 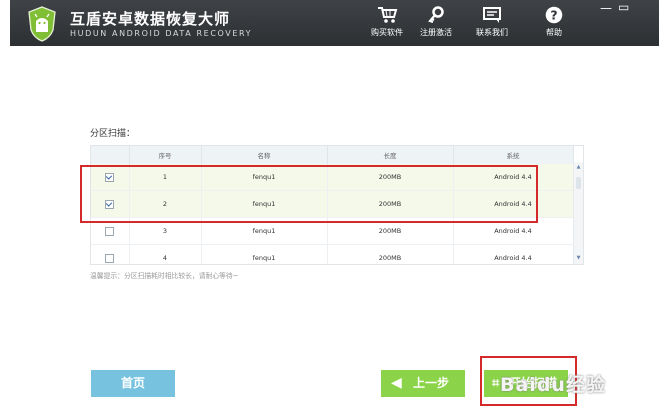 What do you see at coordinates (623, 7) in the screenshot?
I see `restore-button: ▭` at bounding box center [623, 7].